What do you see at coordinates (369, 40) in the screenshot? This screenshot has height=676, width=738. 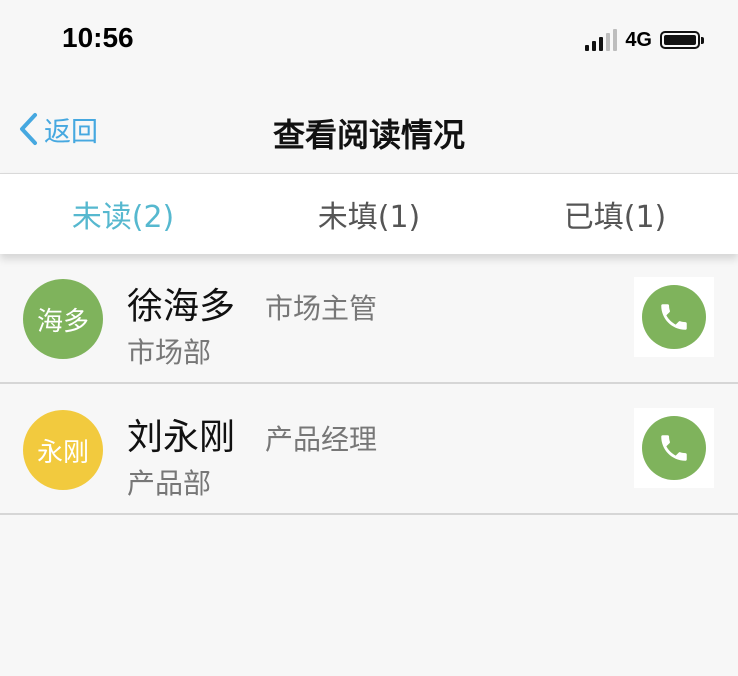 I see `status-bar: 10:56 4G` at bounding box center [369, 40].